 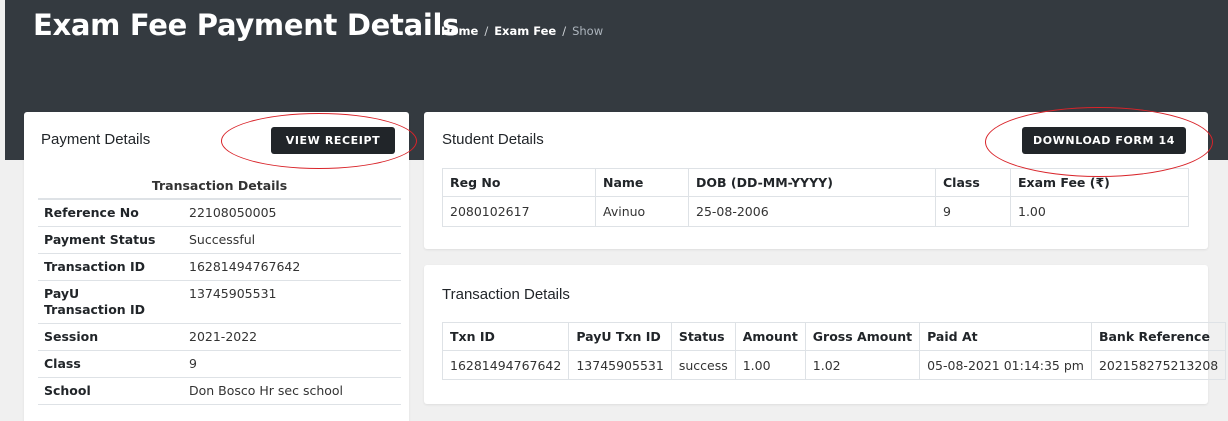 What do you see at coordinates (519, 211) in the screenshot?
I see `cell-reg-no: 2080102617` at bounding box center [519, 211].